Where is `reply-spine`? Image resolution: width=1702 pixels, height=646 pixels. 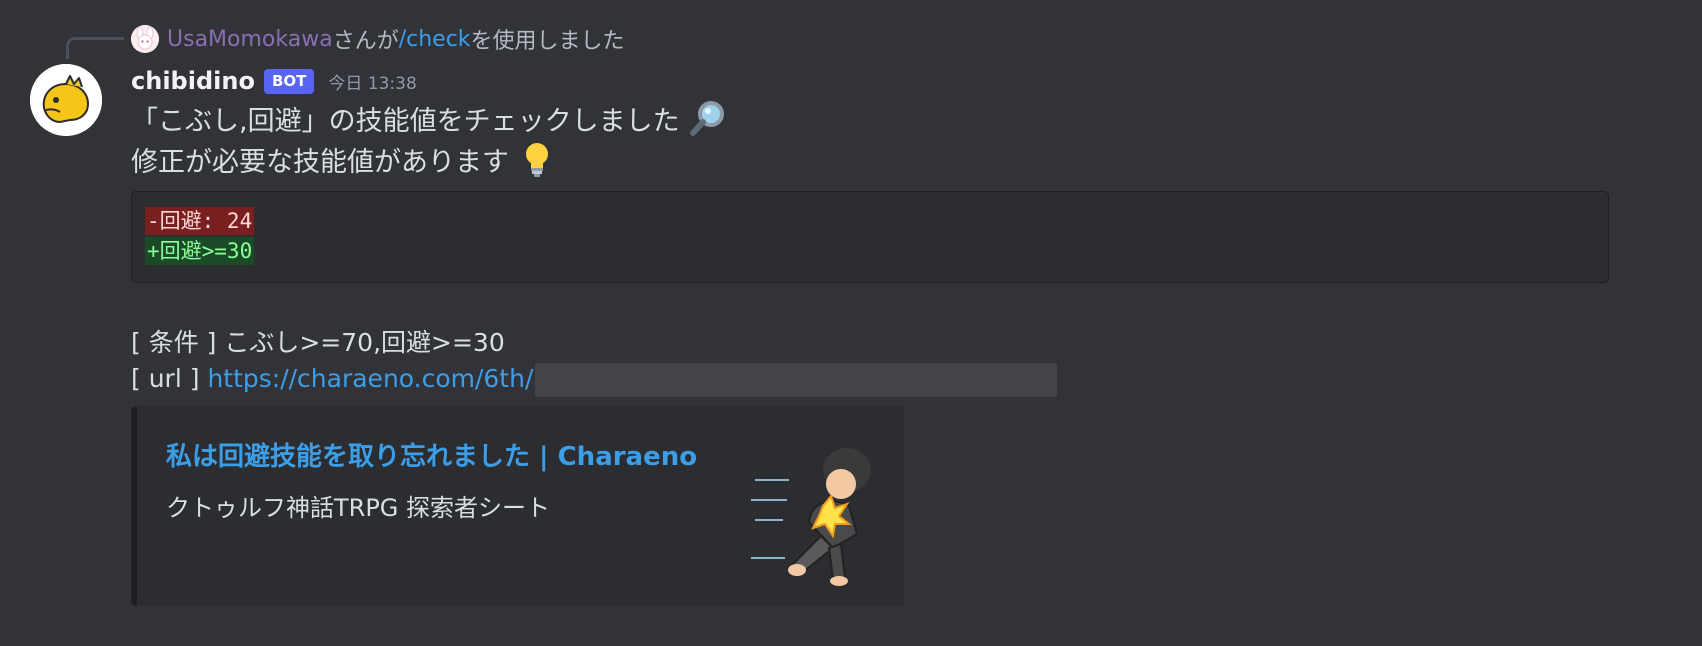
reply-spine is located at coordinates (95, 48).